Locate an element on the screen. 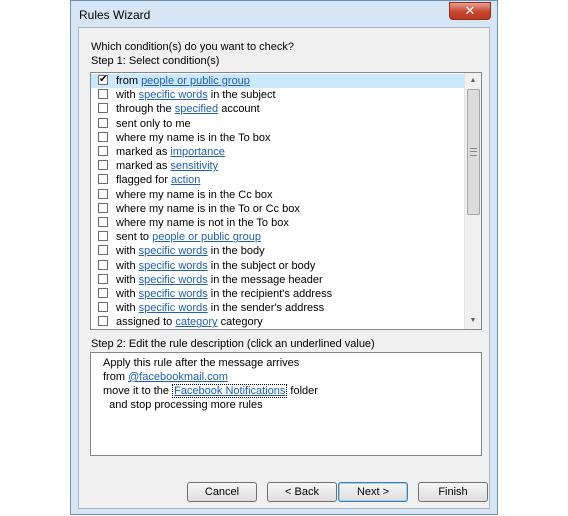 The height and width of the screenshot is (516, 568). condition-text: where my name is in the Cc box is located at coordinates (194, 194).